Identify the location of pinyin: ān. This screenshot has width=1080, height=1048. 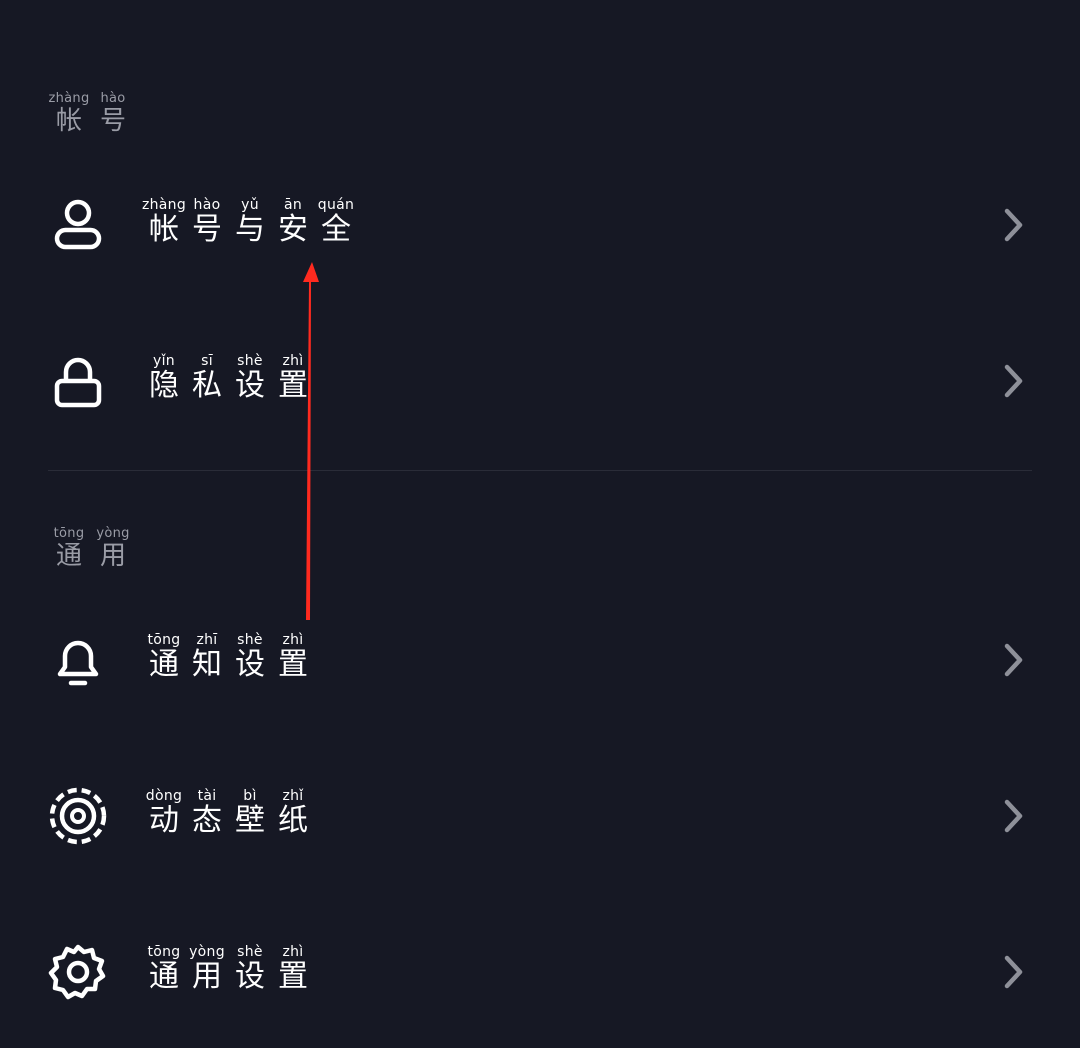
(293, 205).